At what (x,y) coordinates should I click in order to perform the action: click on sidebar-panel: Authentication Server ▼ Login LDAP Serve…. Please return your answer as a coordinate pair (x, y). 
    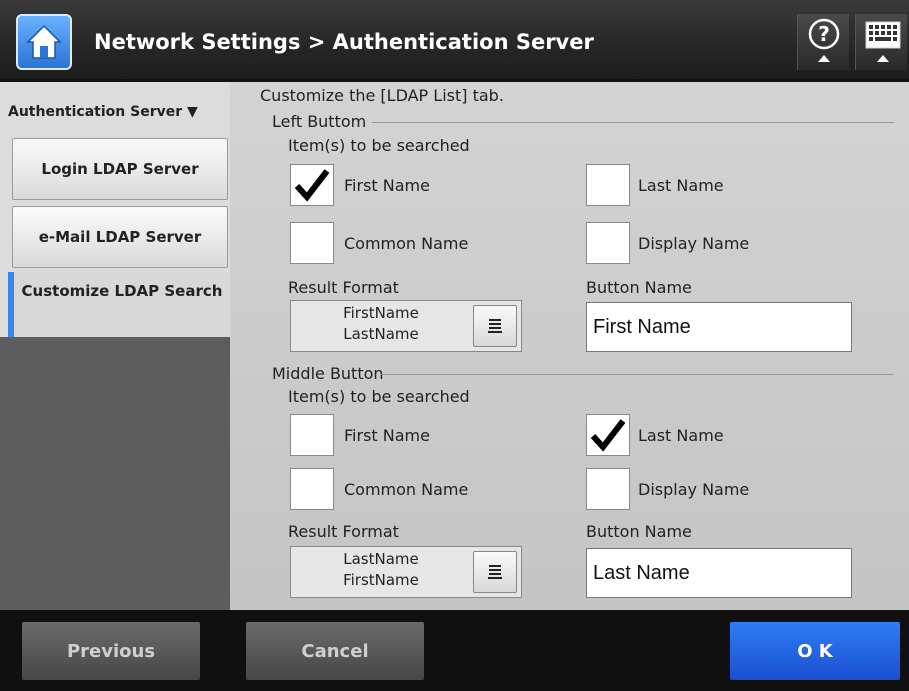
    Looking at the image, I should click on (115, 209).